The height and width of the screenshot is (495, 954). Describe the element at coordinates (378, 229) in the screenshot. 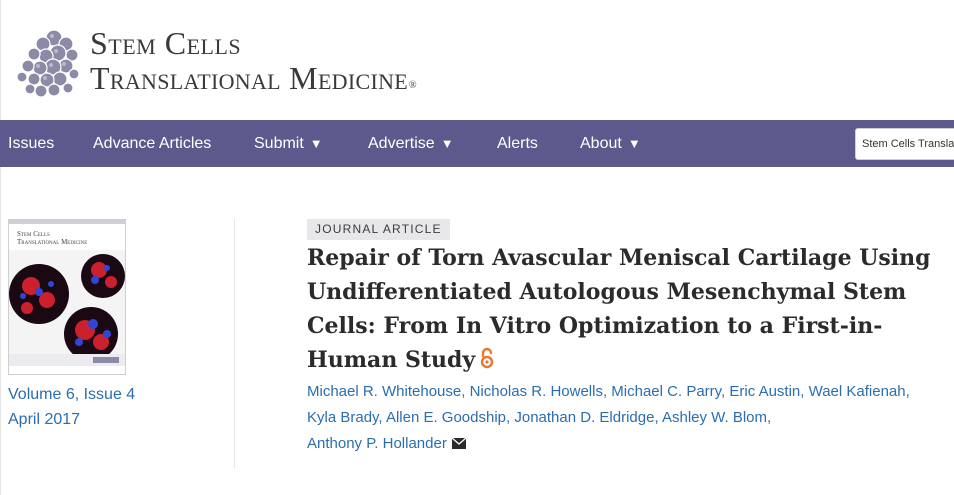

I see `article-type-badge: JOURNAL ARTICLE` at that location.